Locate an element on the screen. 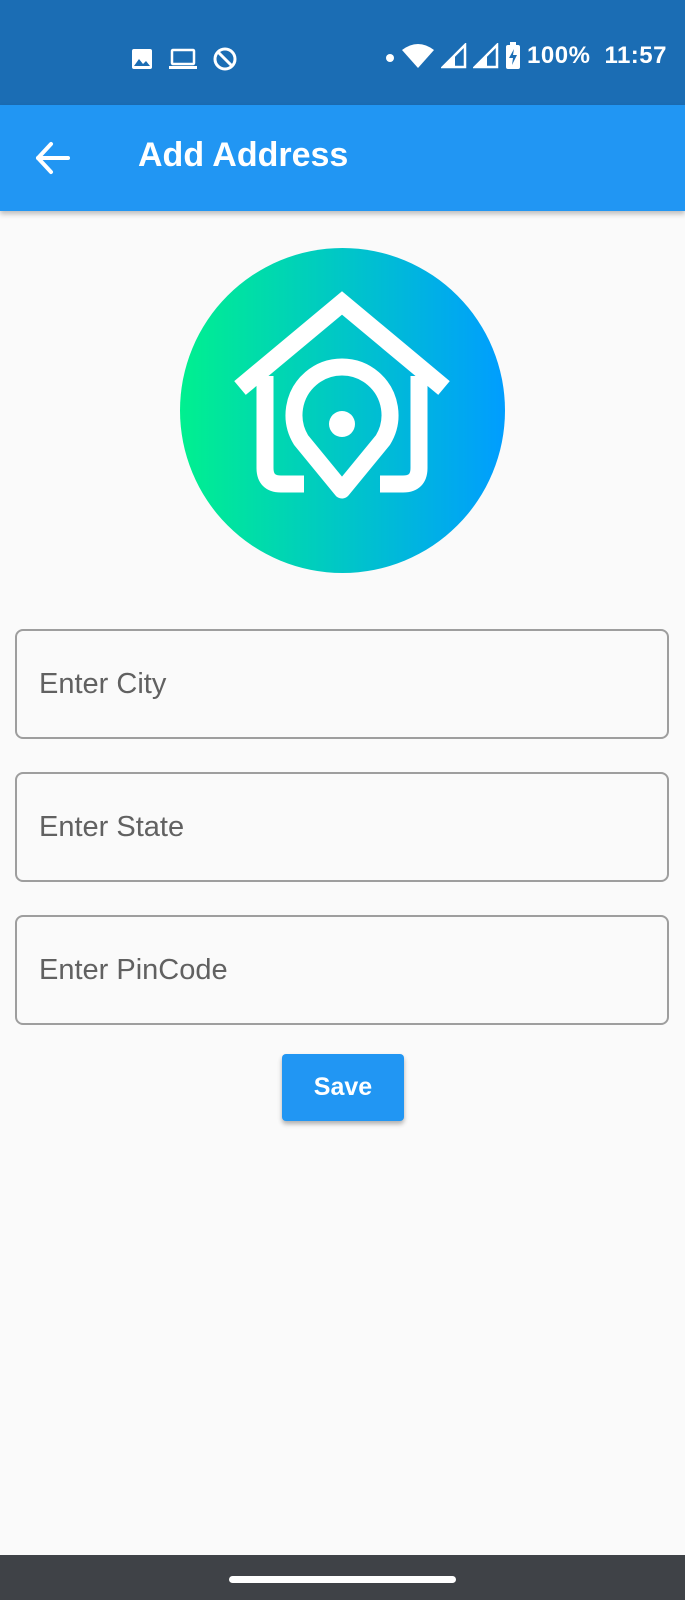 The height and width of the screenshot is (1600, 685). image-icon is located at coordinates (142, 59).